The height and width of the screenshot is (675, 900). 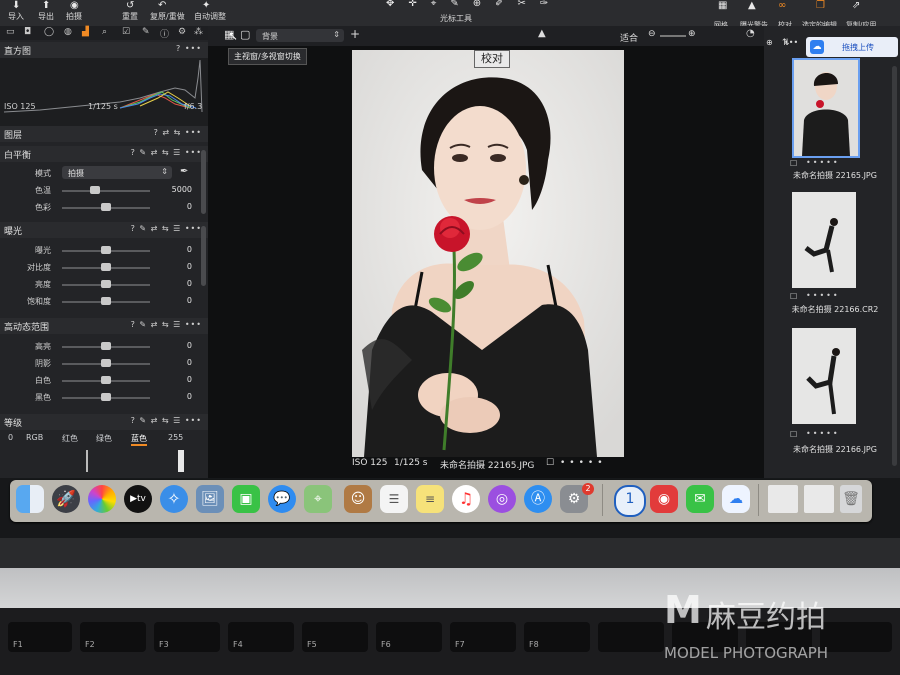 I want to click on hdr-header: 高动态范围 ? ✎ ⇄ ⇆ ☰ •••, so click(x=104, y=326).